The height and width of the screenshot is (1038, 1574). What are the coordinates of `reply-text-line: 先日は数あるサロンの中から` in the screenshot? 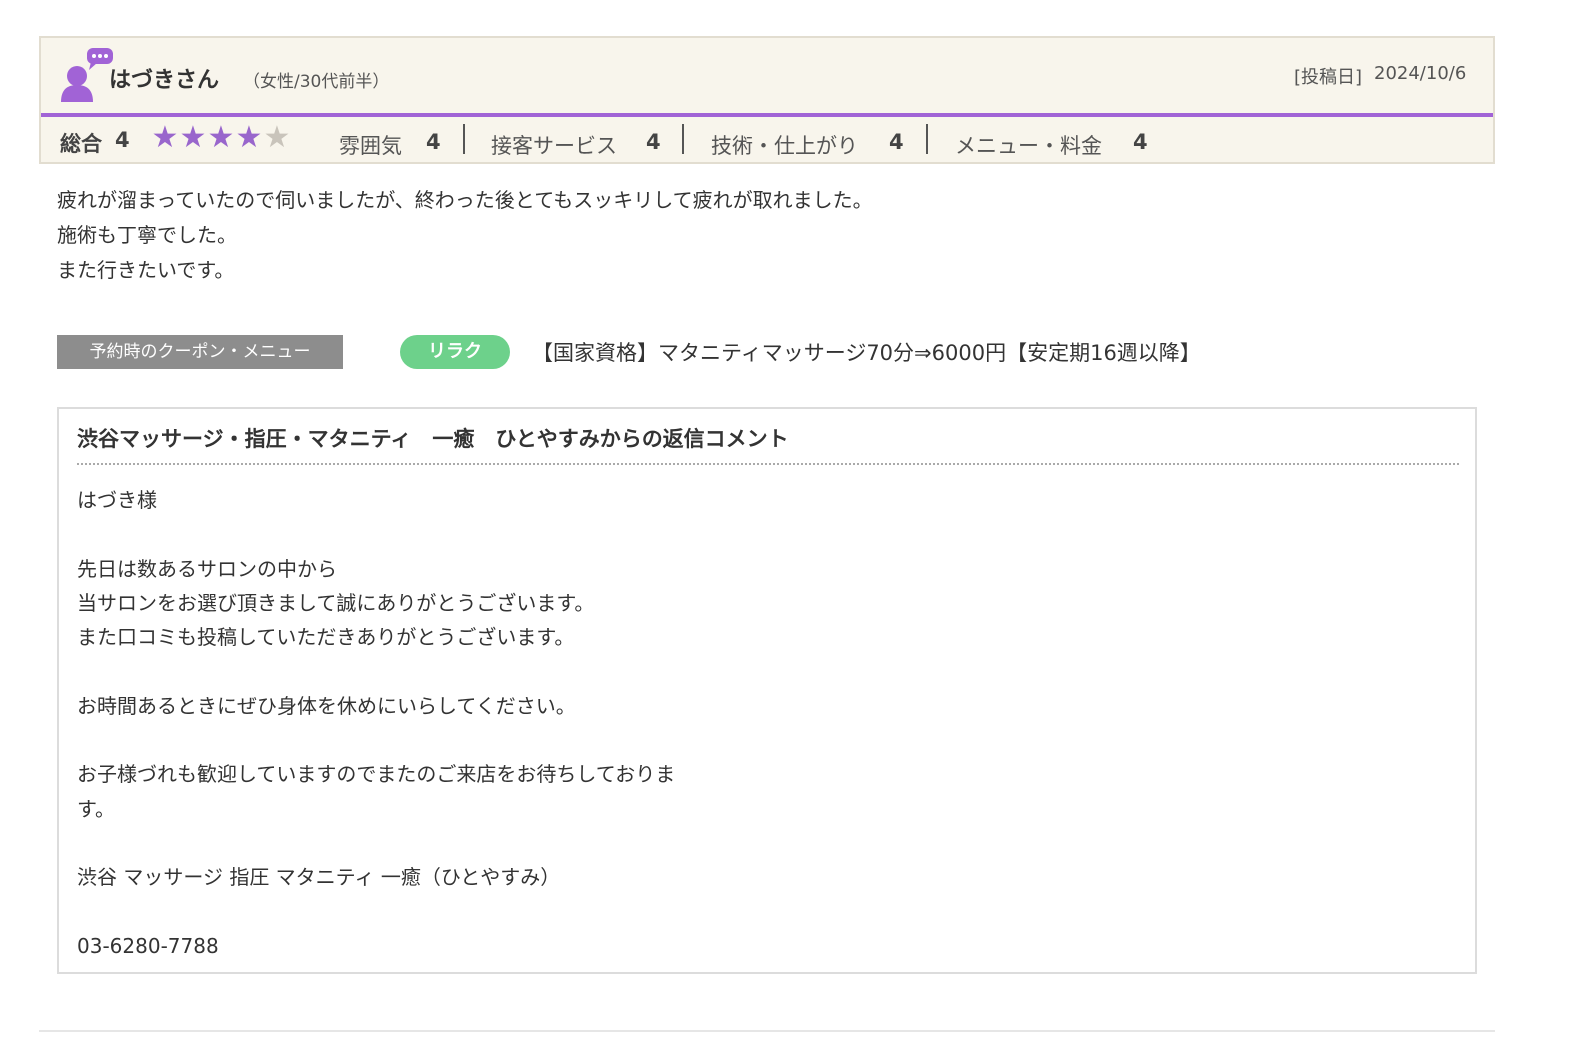 It's located at (207, 568).